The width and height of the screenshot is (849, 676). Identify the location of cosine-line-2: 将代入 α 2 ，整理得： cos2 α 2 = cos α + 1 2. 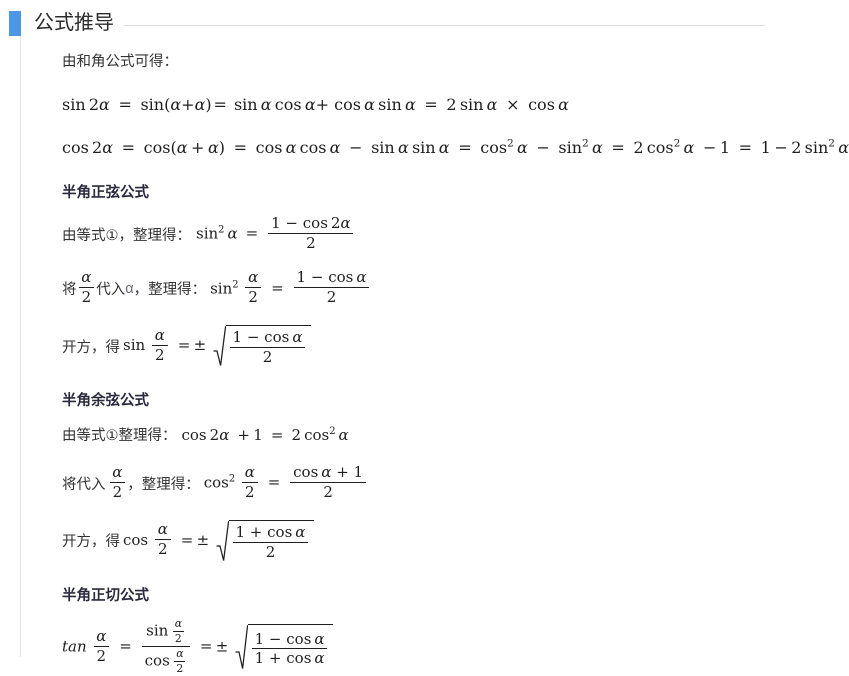
(455, 483).